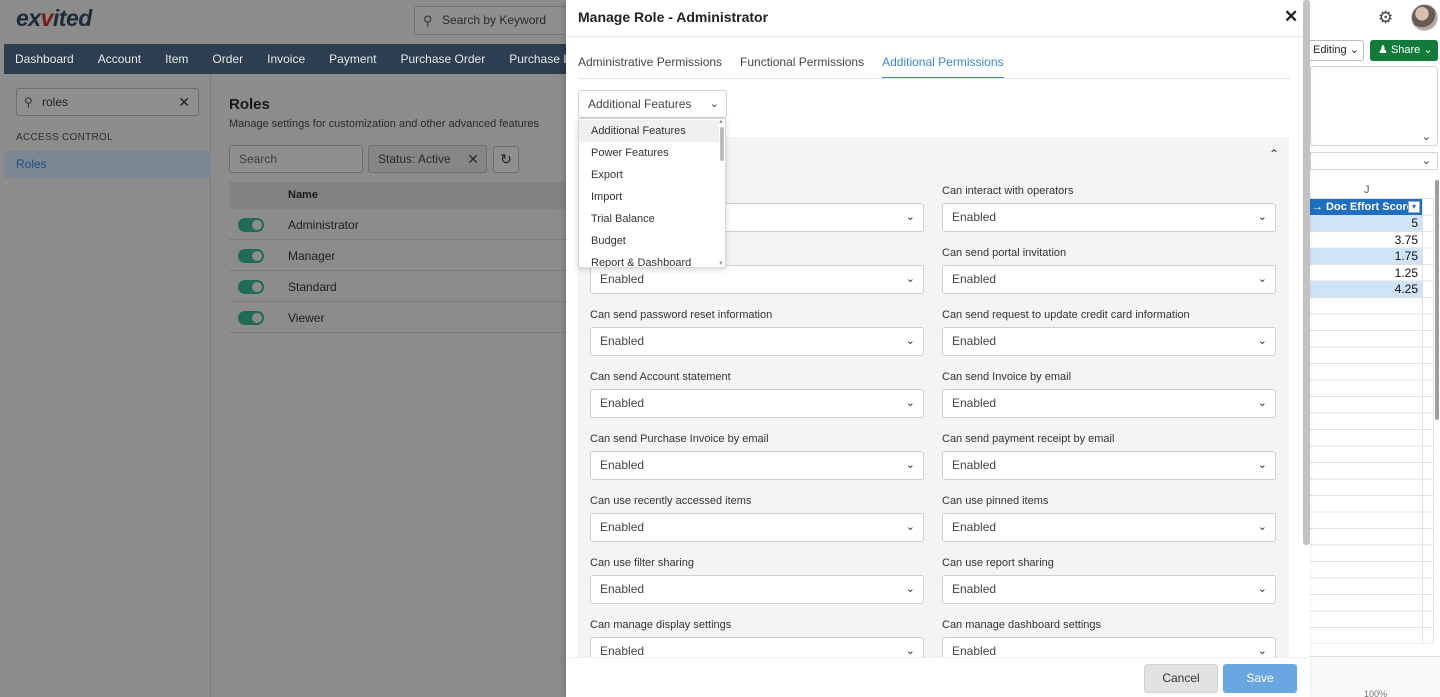 The width and height of the screenshot is (1440, 697). I want to click on clear-icon: ✕, so click(184, 102).